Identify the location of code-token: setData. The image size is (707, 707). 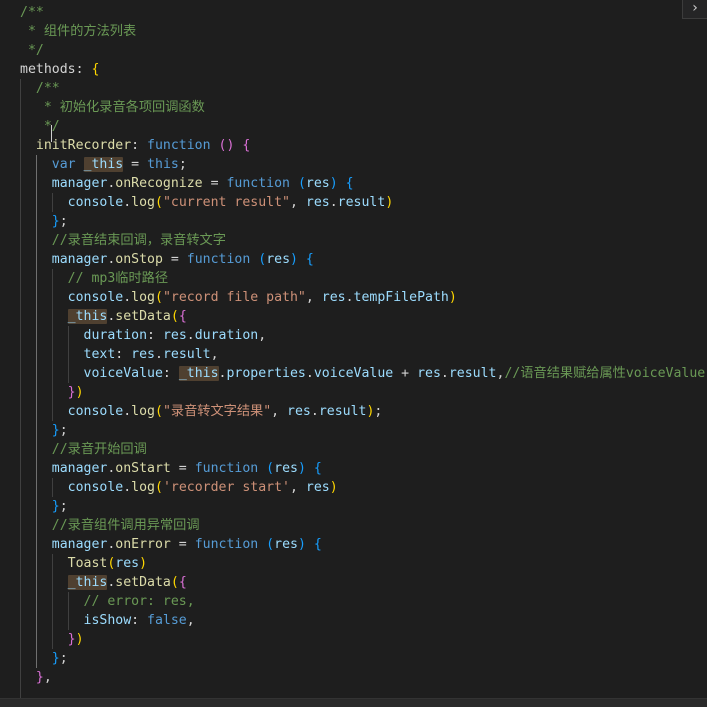
(143, 316).